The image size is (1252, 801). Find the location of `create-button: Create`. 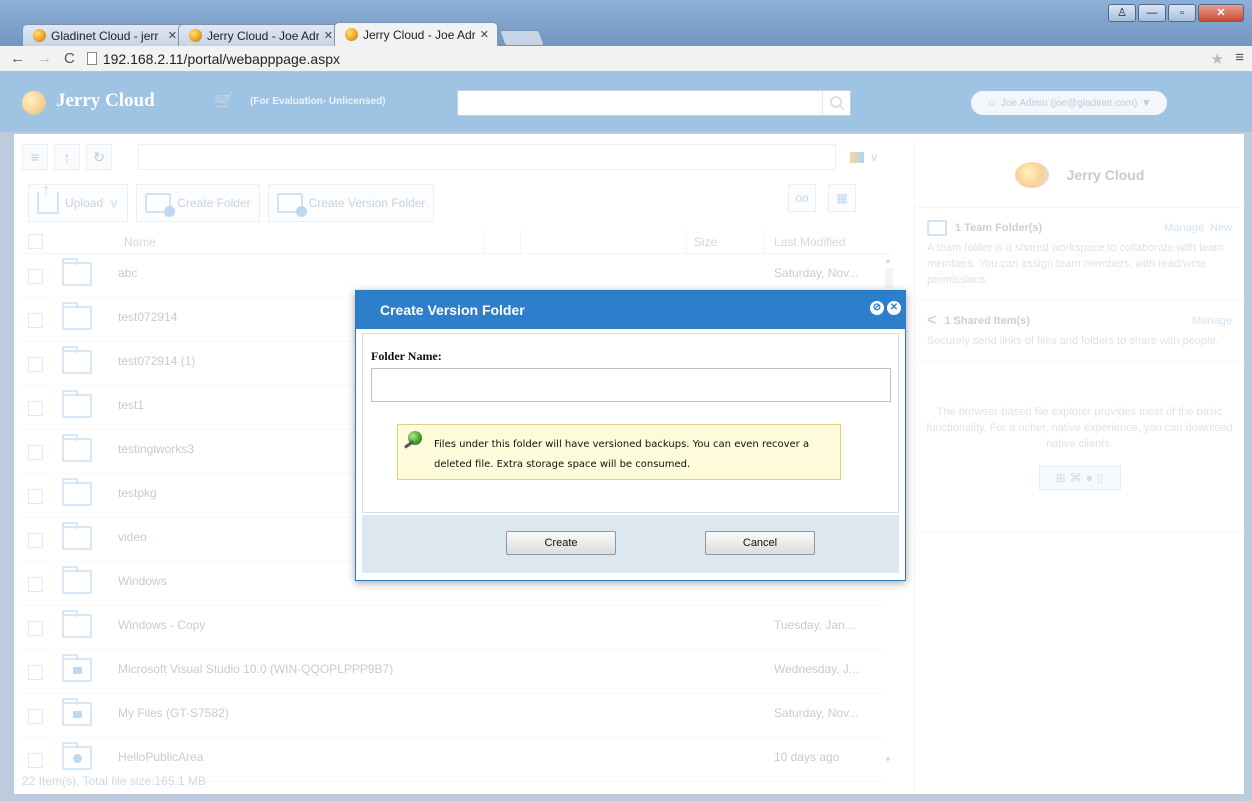

create-button: Create is located at coordinates (561, 543).